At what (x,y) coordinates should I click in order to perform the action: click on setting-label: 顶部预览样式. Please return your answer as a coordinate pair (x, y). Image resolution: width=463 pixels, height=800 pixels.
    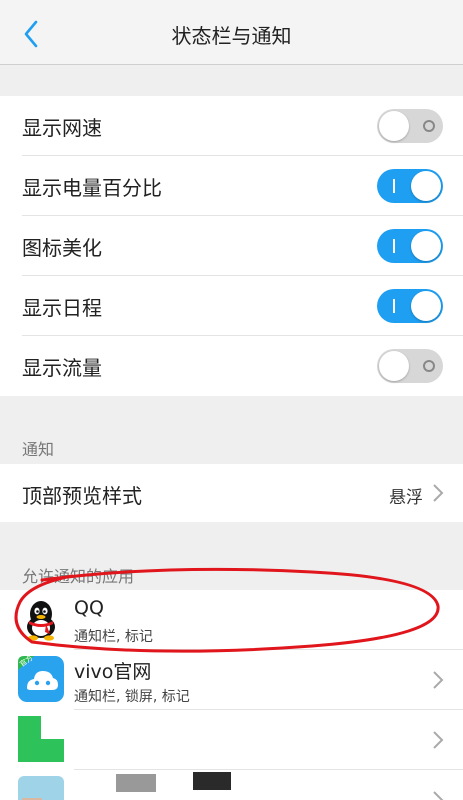
    Looking at the image, I should click on (82, 496).